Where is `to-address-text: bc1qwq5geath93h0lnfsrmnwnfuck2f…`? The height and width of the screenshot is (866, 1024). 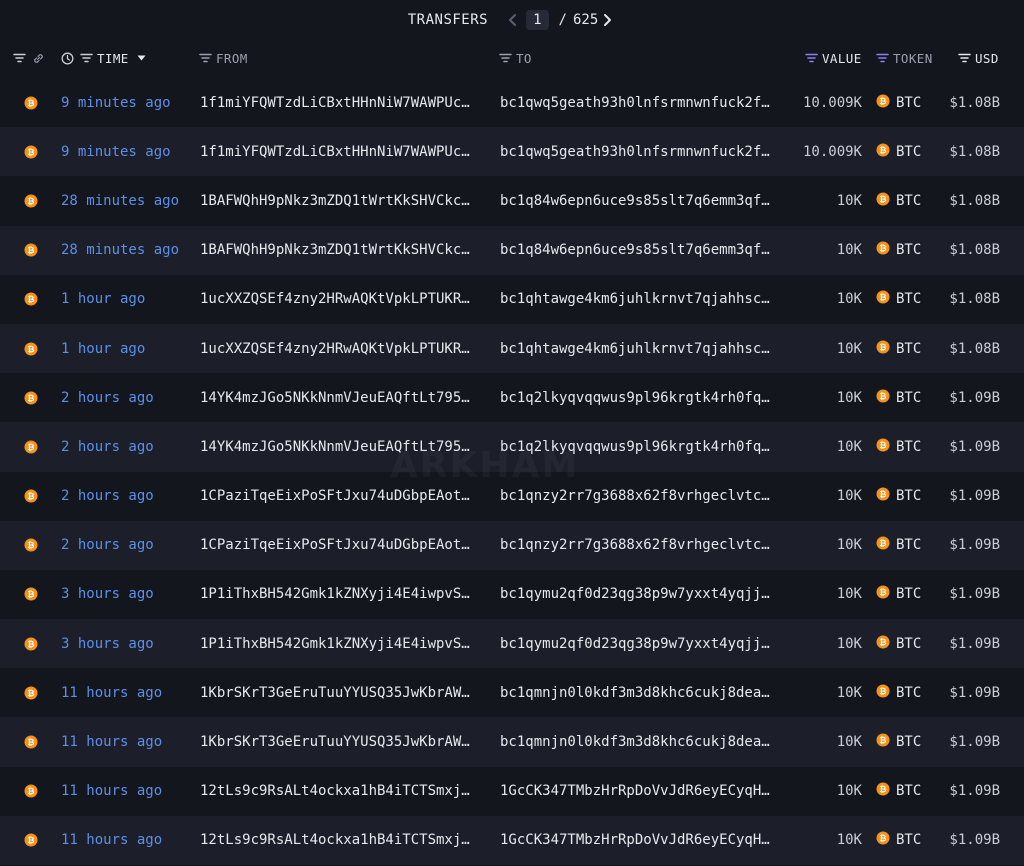 to-address-text: bc1qwq5geath93h0lnfsrmnwnfuck2f… is located at coordinates (635, 152).